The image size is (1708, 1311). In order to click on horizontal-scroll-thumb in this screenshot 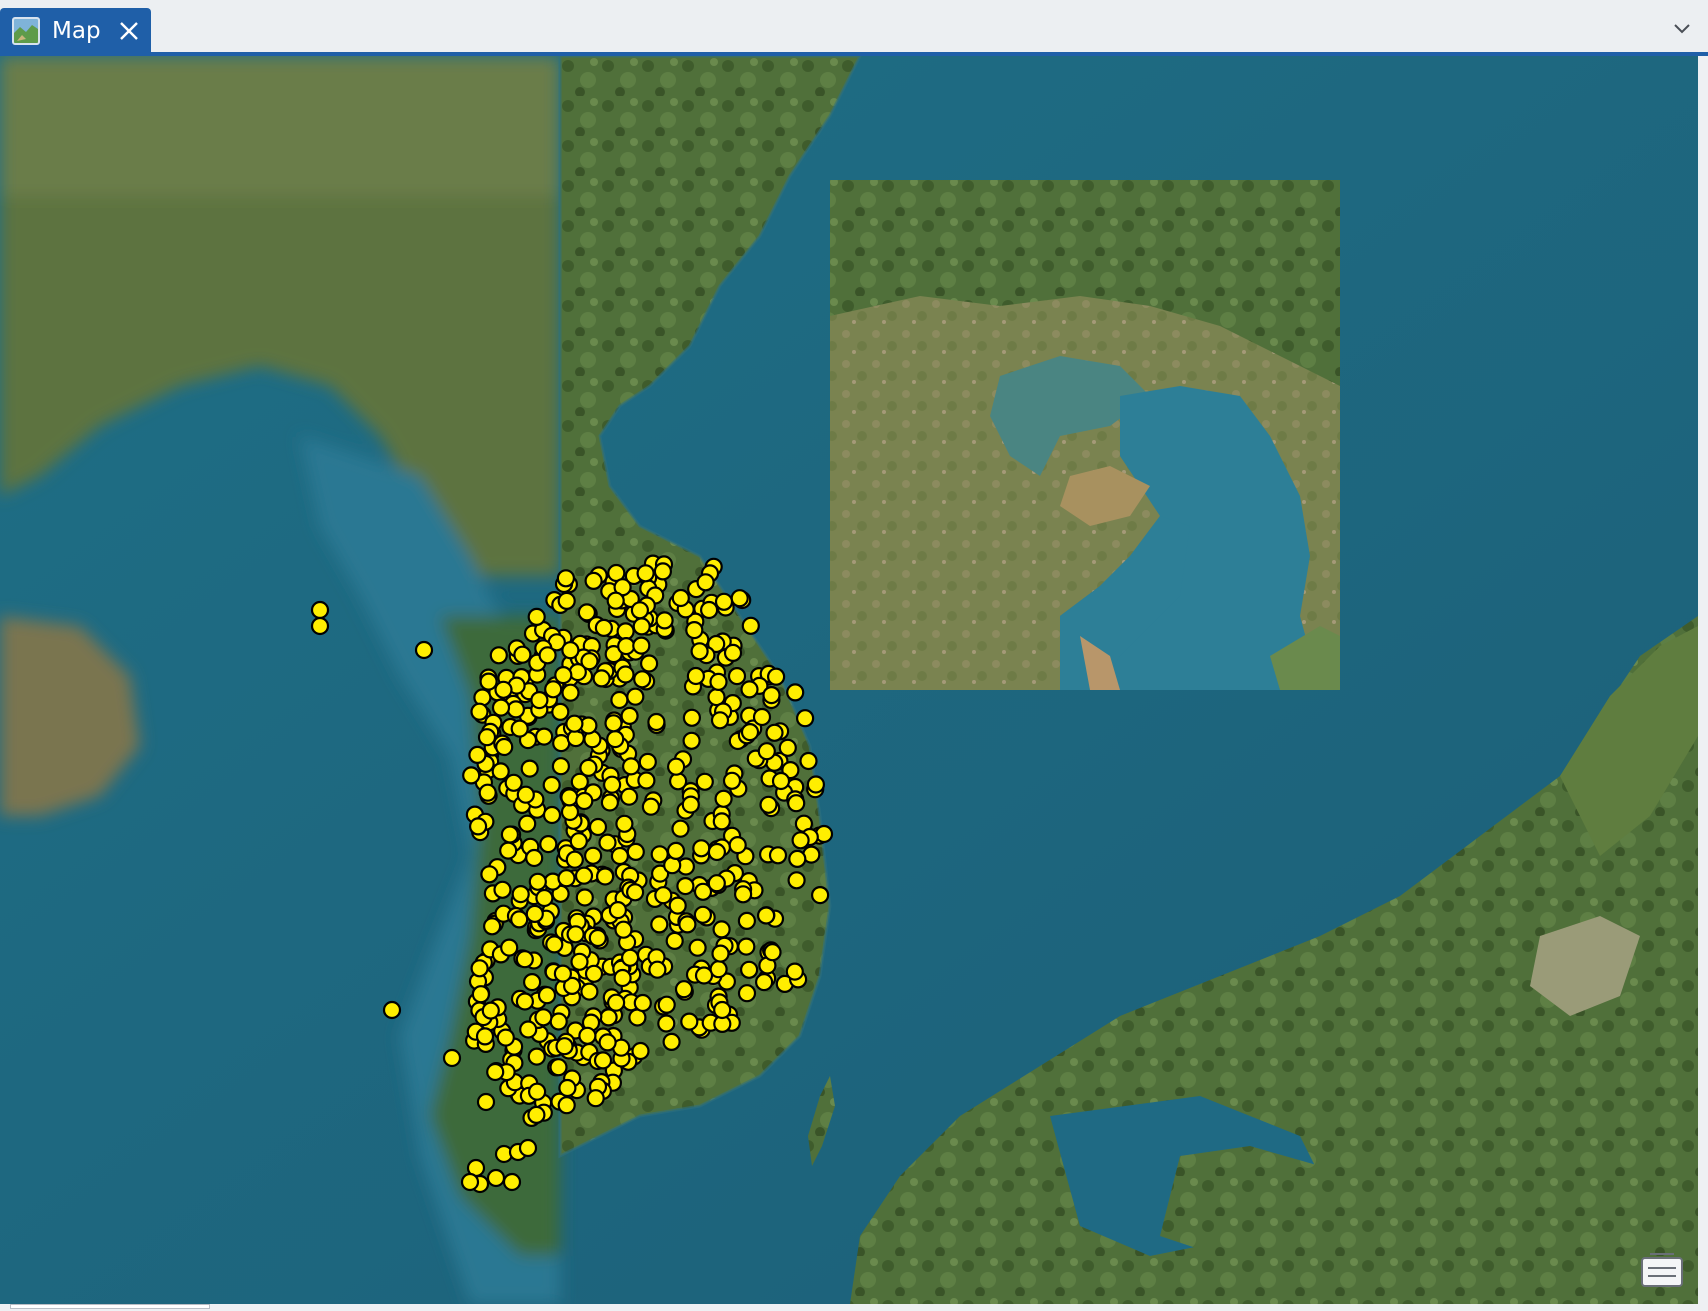, I will do `click(110, 1306)`.